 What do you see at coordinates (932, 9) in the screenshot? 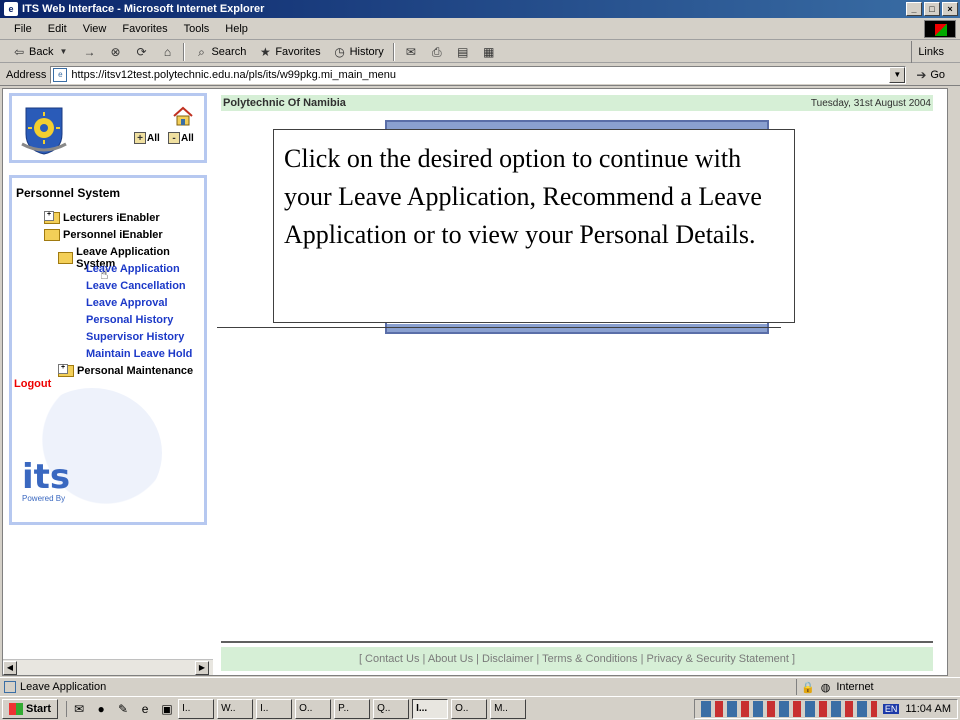
I see `maximize-button: □` at bounding box center [932, 9].